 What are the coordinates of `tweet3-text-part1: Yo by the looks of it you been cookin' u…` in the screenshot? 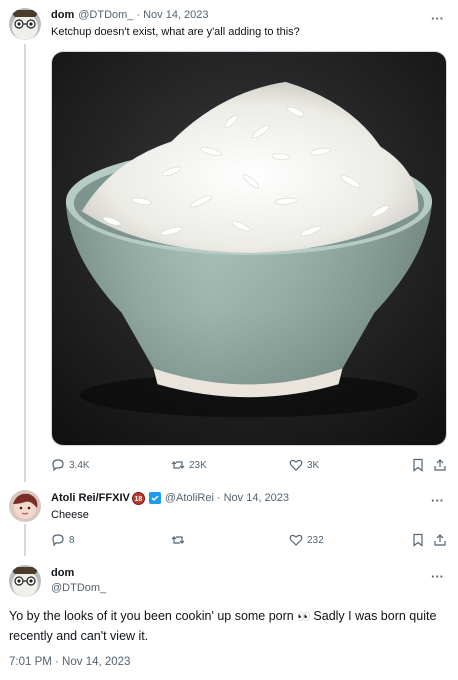 It's located at (153, 616).